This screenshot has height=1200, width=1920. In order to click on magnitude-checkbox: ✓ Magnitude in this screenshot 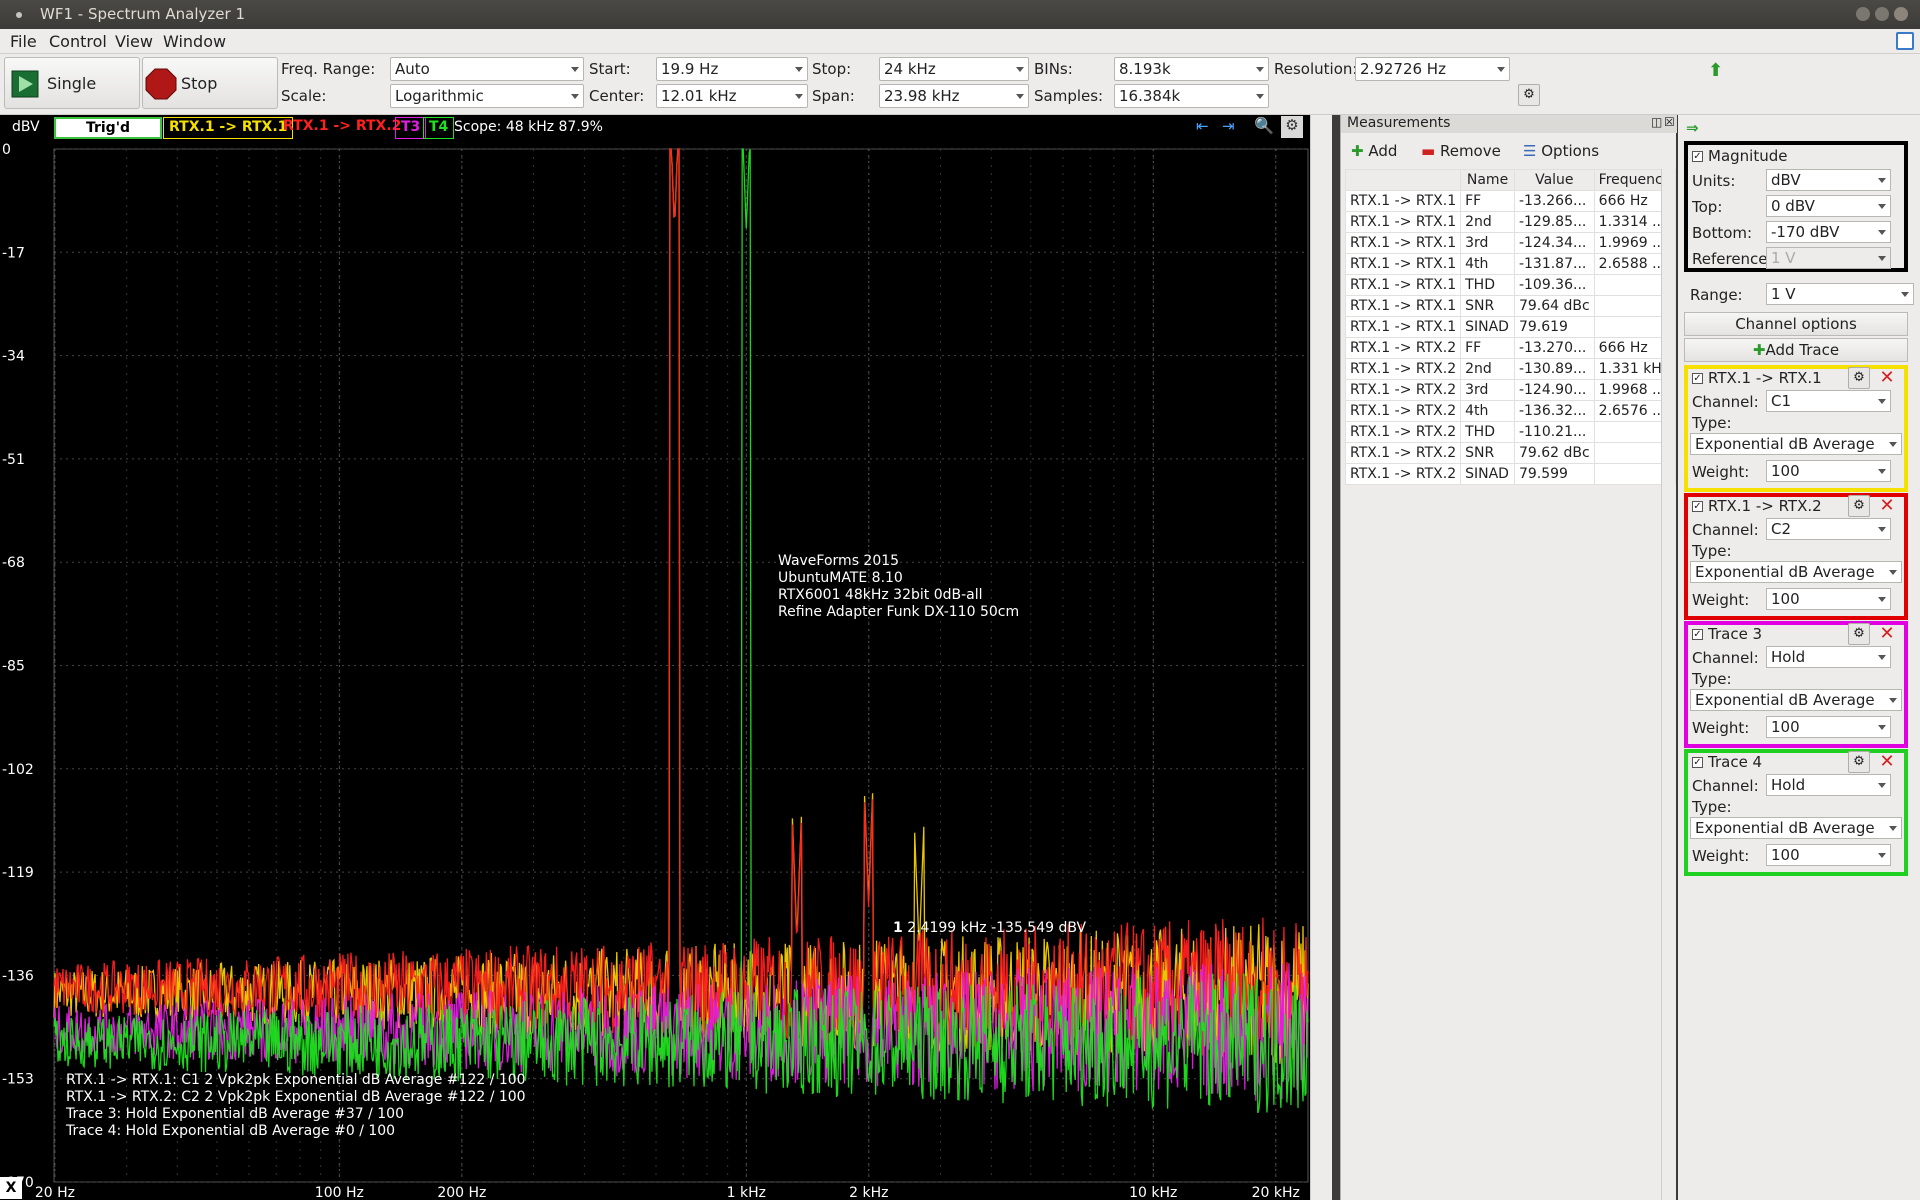, I will do `click(1739, 156)`.